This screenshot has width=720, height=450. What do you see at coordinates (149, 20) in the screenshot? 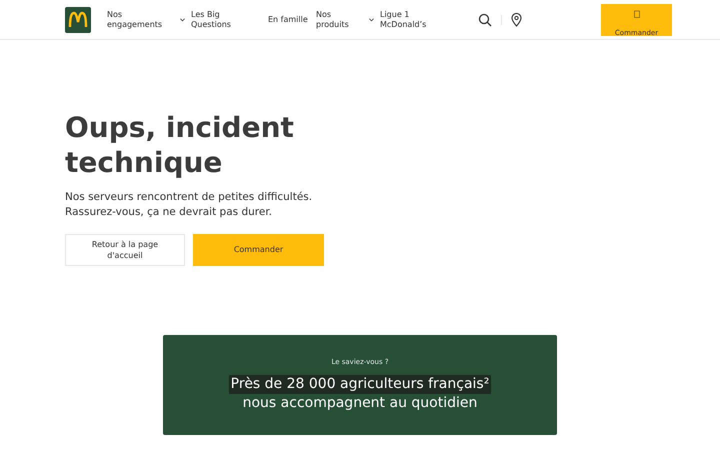
I see `nav-link: Nos engagements` at bounding box center [149, 20].